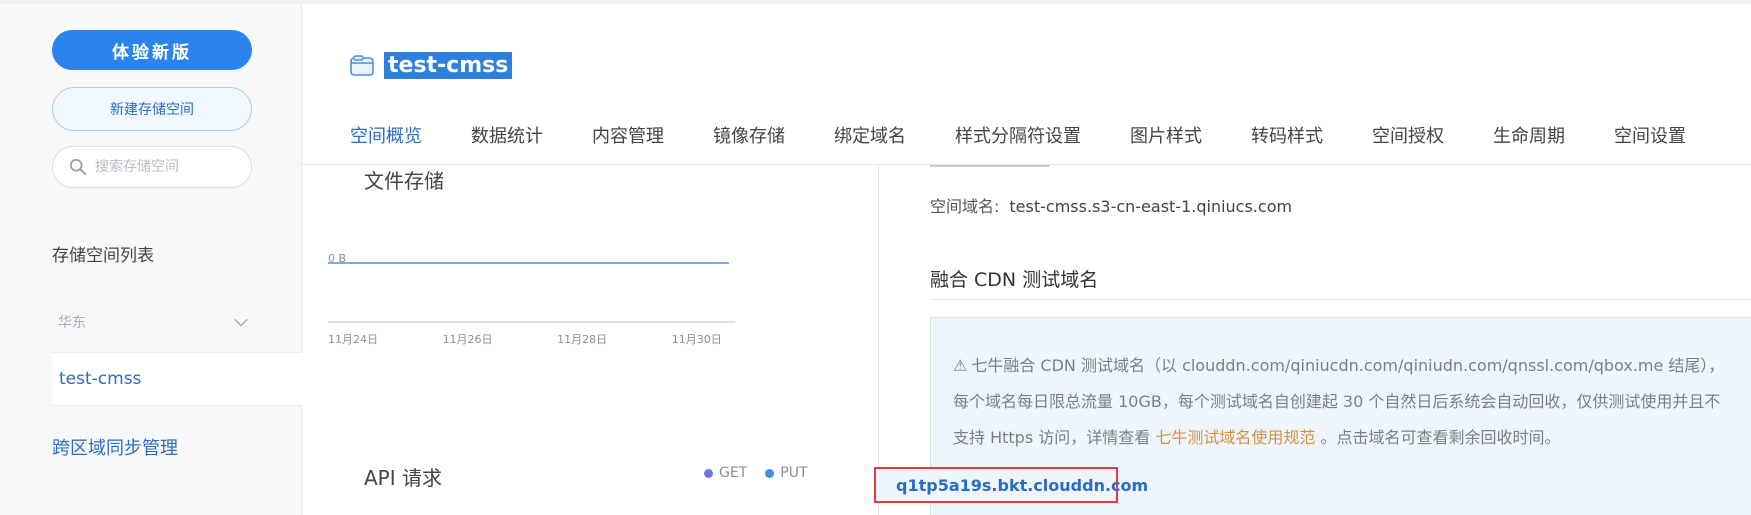 The image size is (1751, 515). What do you see at coordinates (1440, 437) in the screenshot?
I see `notice-text-part2: 。点击域名可查看剩余回收时间。` at bounding box center [1440, 437].